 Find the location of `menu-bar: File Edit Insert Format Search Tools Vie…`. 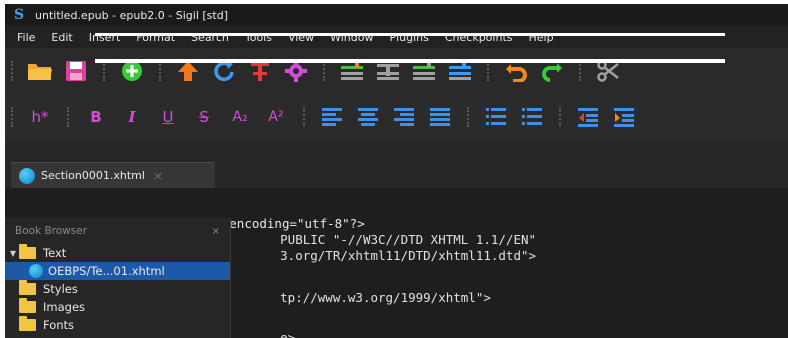

menu-bar: File Edit Insert Format Search Tools Vie… is located at coordinates (396, 37).